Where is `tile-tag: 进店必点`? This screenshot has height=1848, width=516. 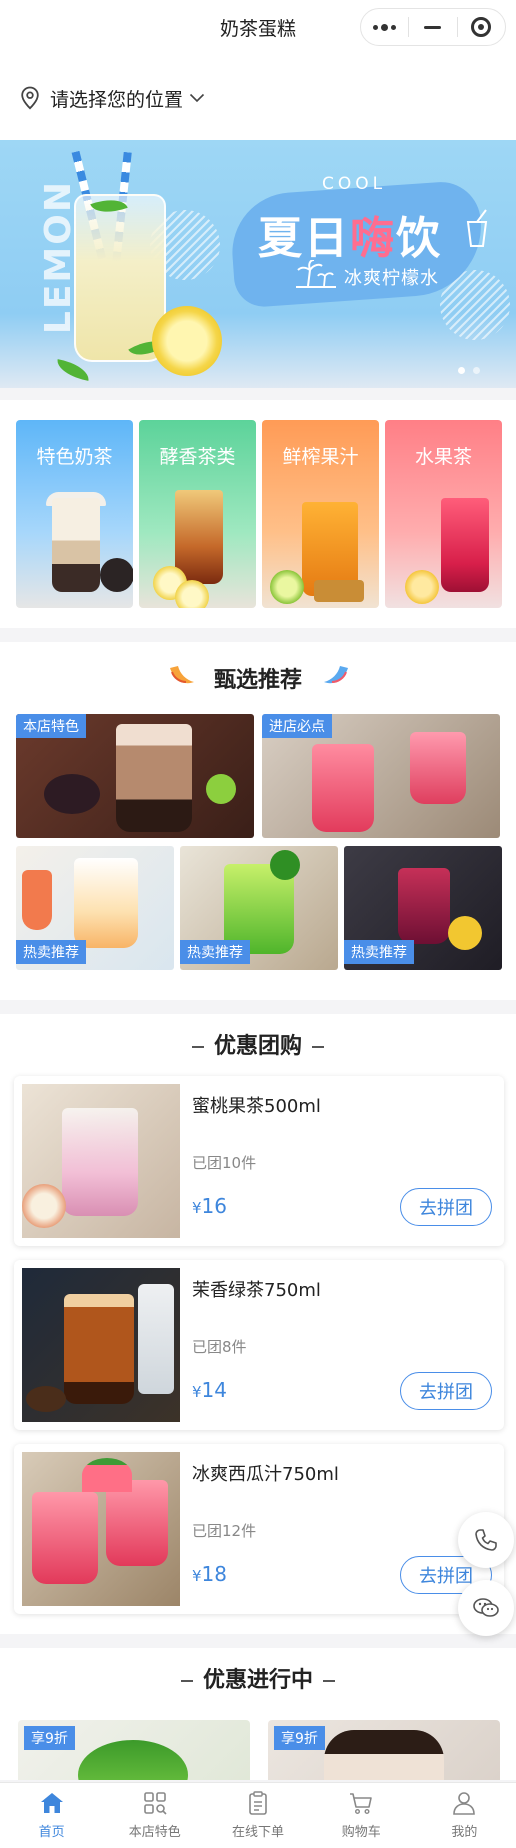 tile-tag: 进店必点 is located at coordinates (297, 726).